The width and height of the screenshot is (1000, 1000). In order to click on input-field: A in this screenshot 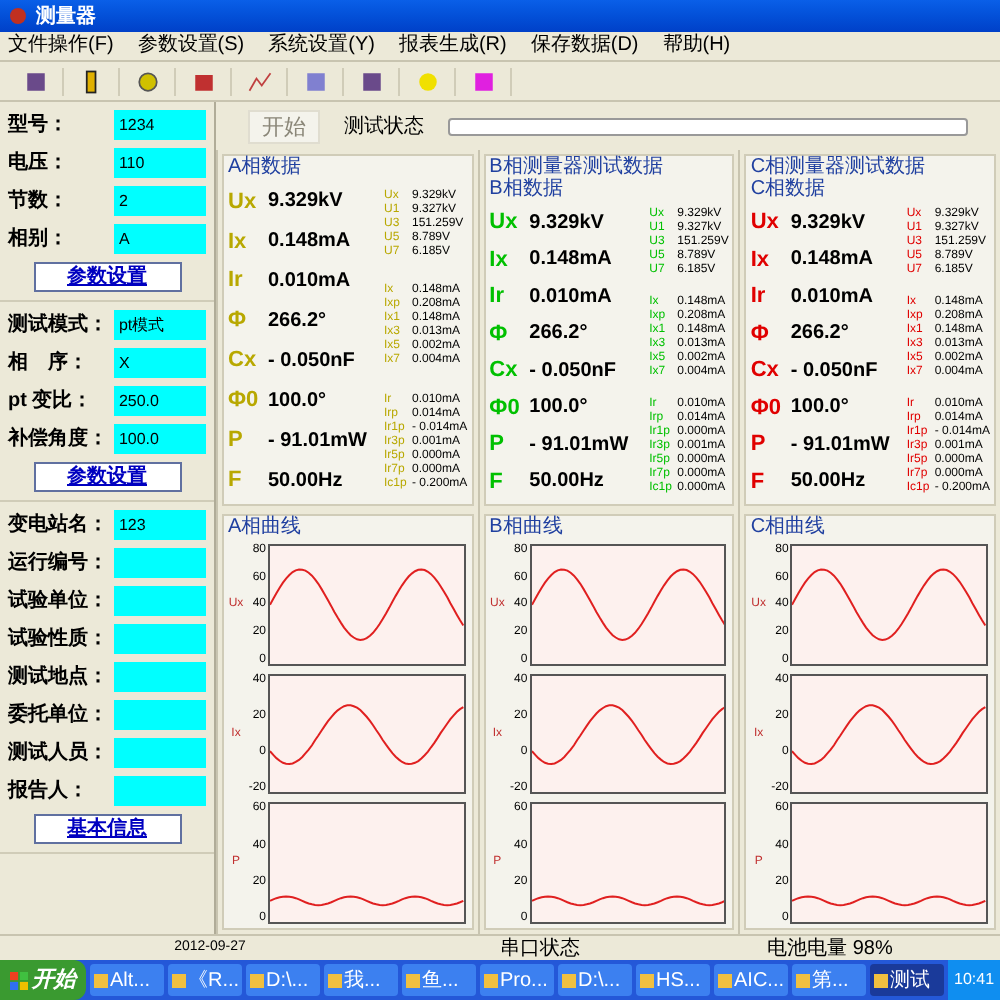, I will do `click(160, 239)`.